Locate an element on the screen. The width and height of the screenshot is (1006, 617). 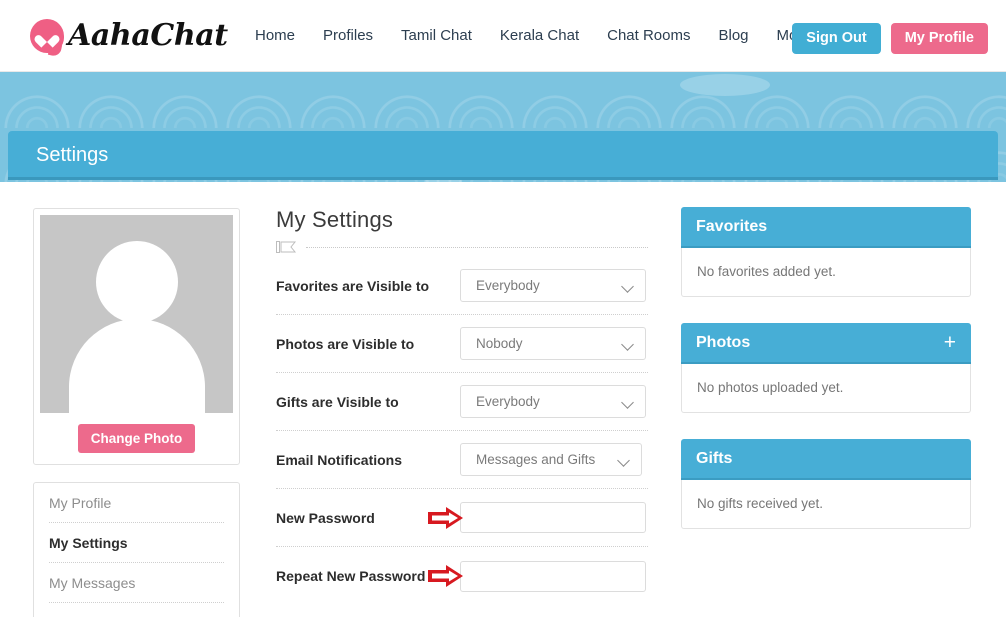
setting-label: Email Notifications is located at coordinates (339, 459).